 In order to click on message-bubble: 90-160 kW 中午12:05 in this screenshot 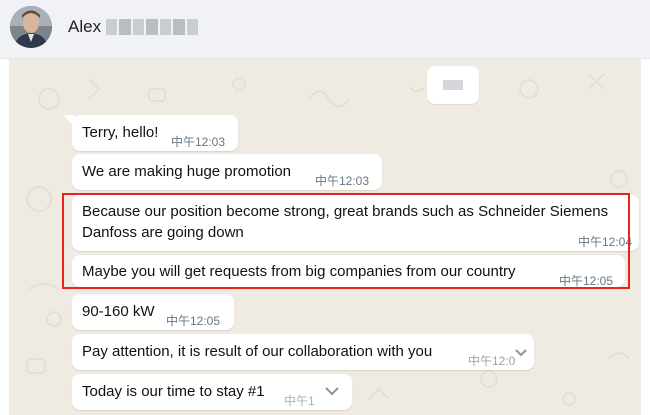, I will do `click(153, 312)`.